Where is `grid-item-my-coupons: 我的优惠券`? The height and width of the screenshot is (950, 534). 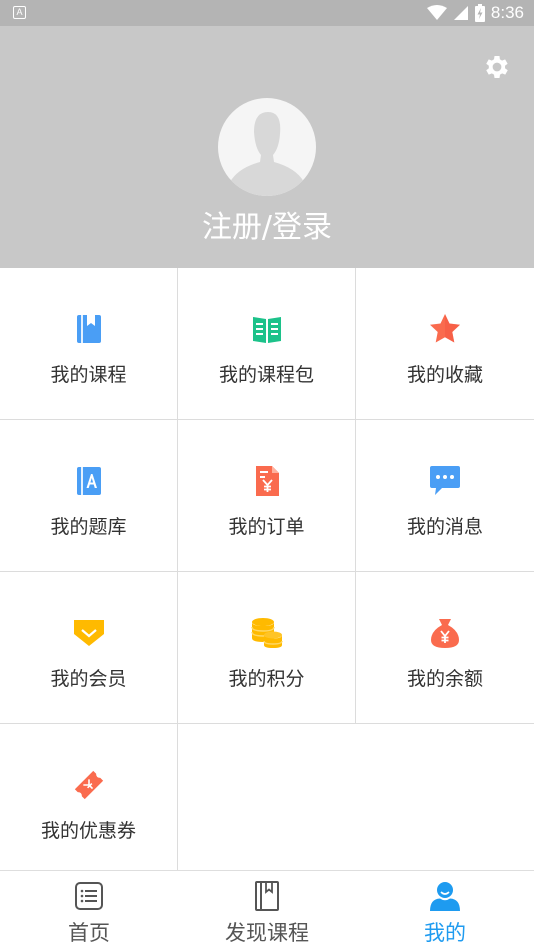 grid-item-my-coupons: 我的优惠券 is located at coordinates (89, 797).